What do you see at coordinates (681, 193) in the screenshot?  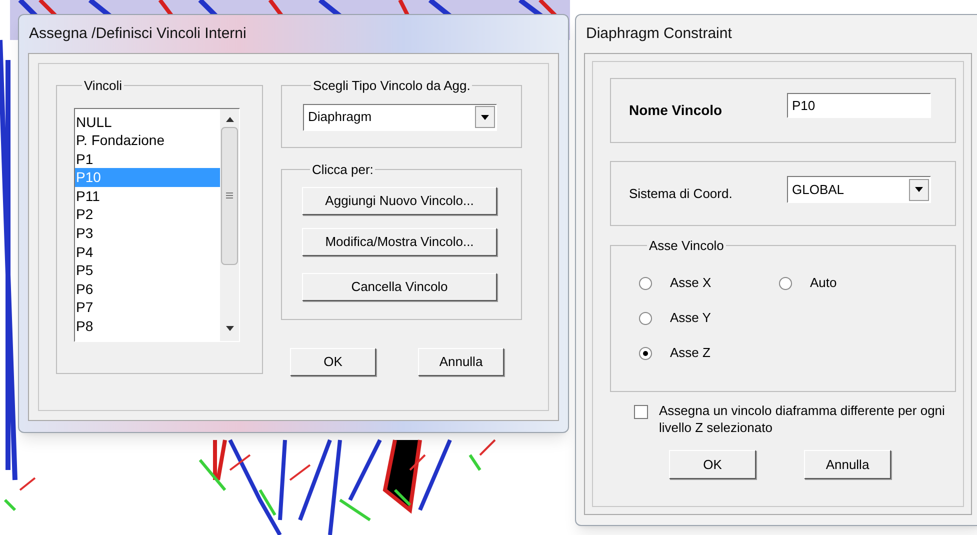 I see `field-label: Sistema di Coord.` at bounding box center [681, 193].